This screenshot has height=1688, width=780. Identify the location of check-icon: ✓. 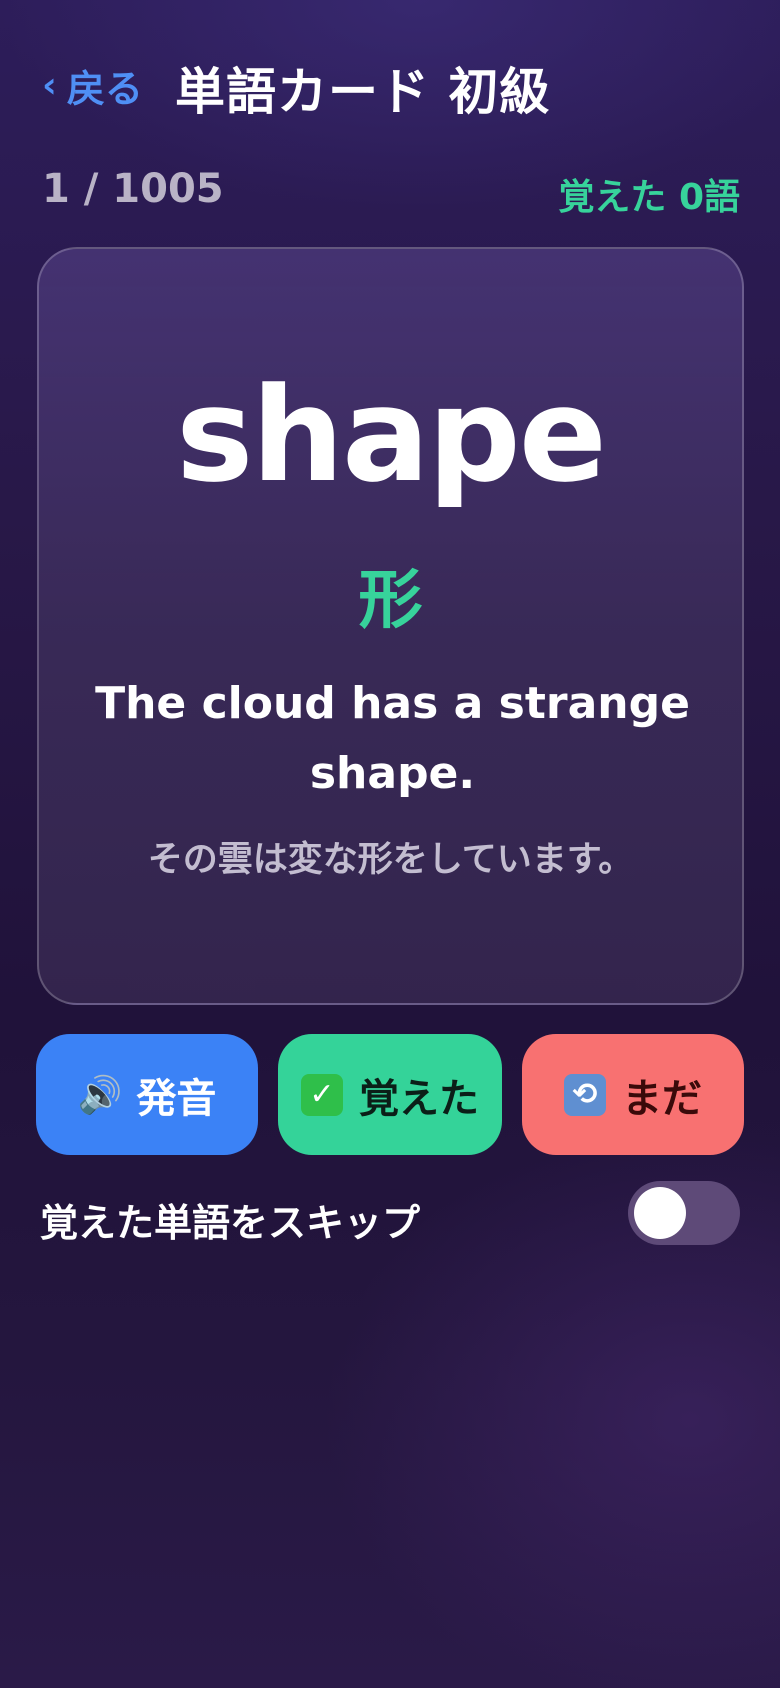
(322, 1094).